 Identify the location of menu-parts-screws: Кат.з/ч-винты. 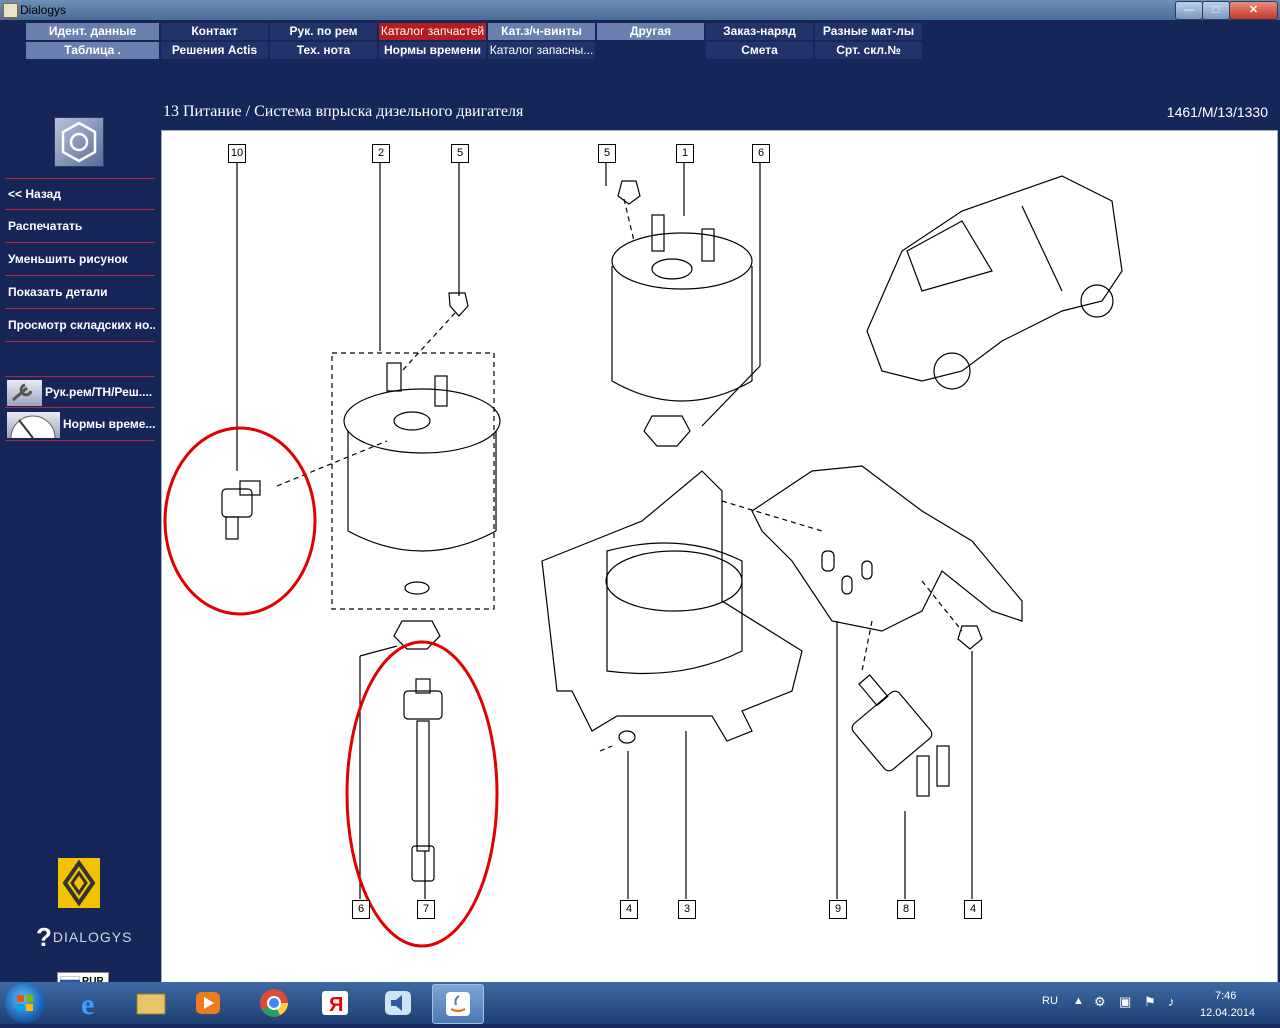
(541, 31).